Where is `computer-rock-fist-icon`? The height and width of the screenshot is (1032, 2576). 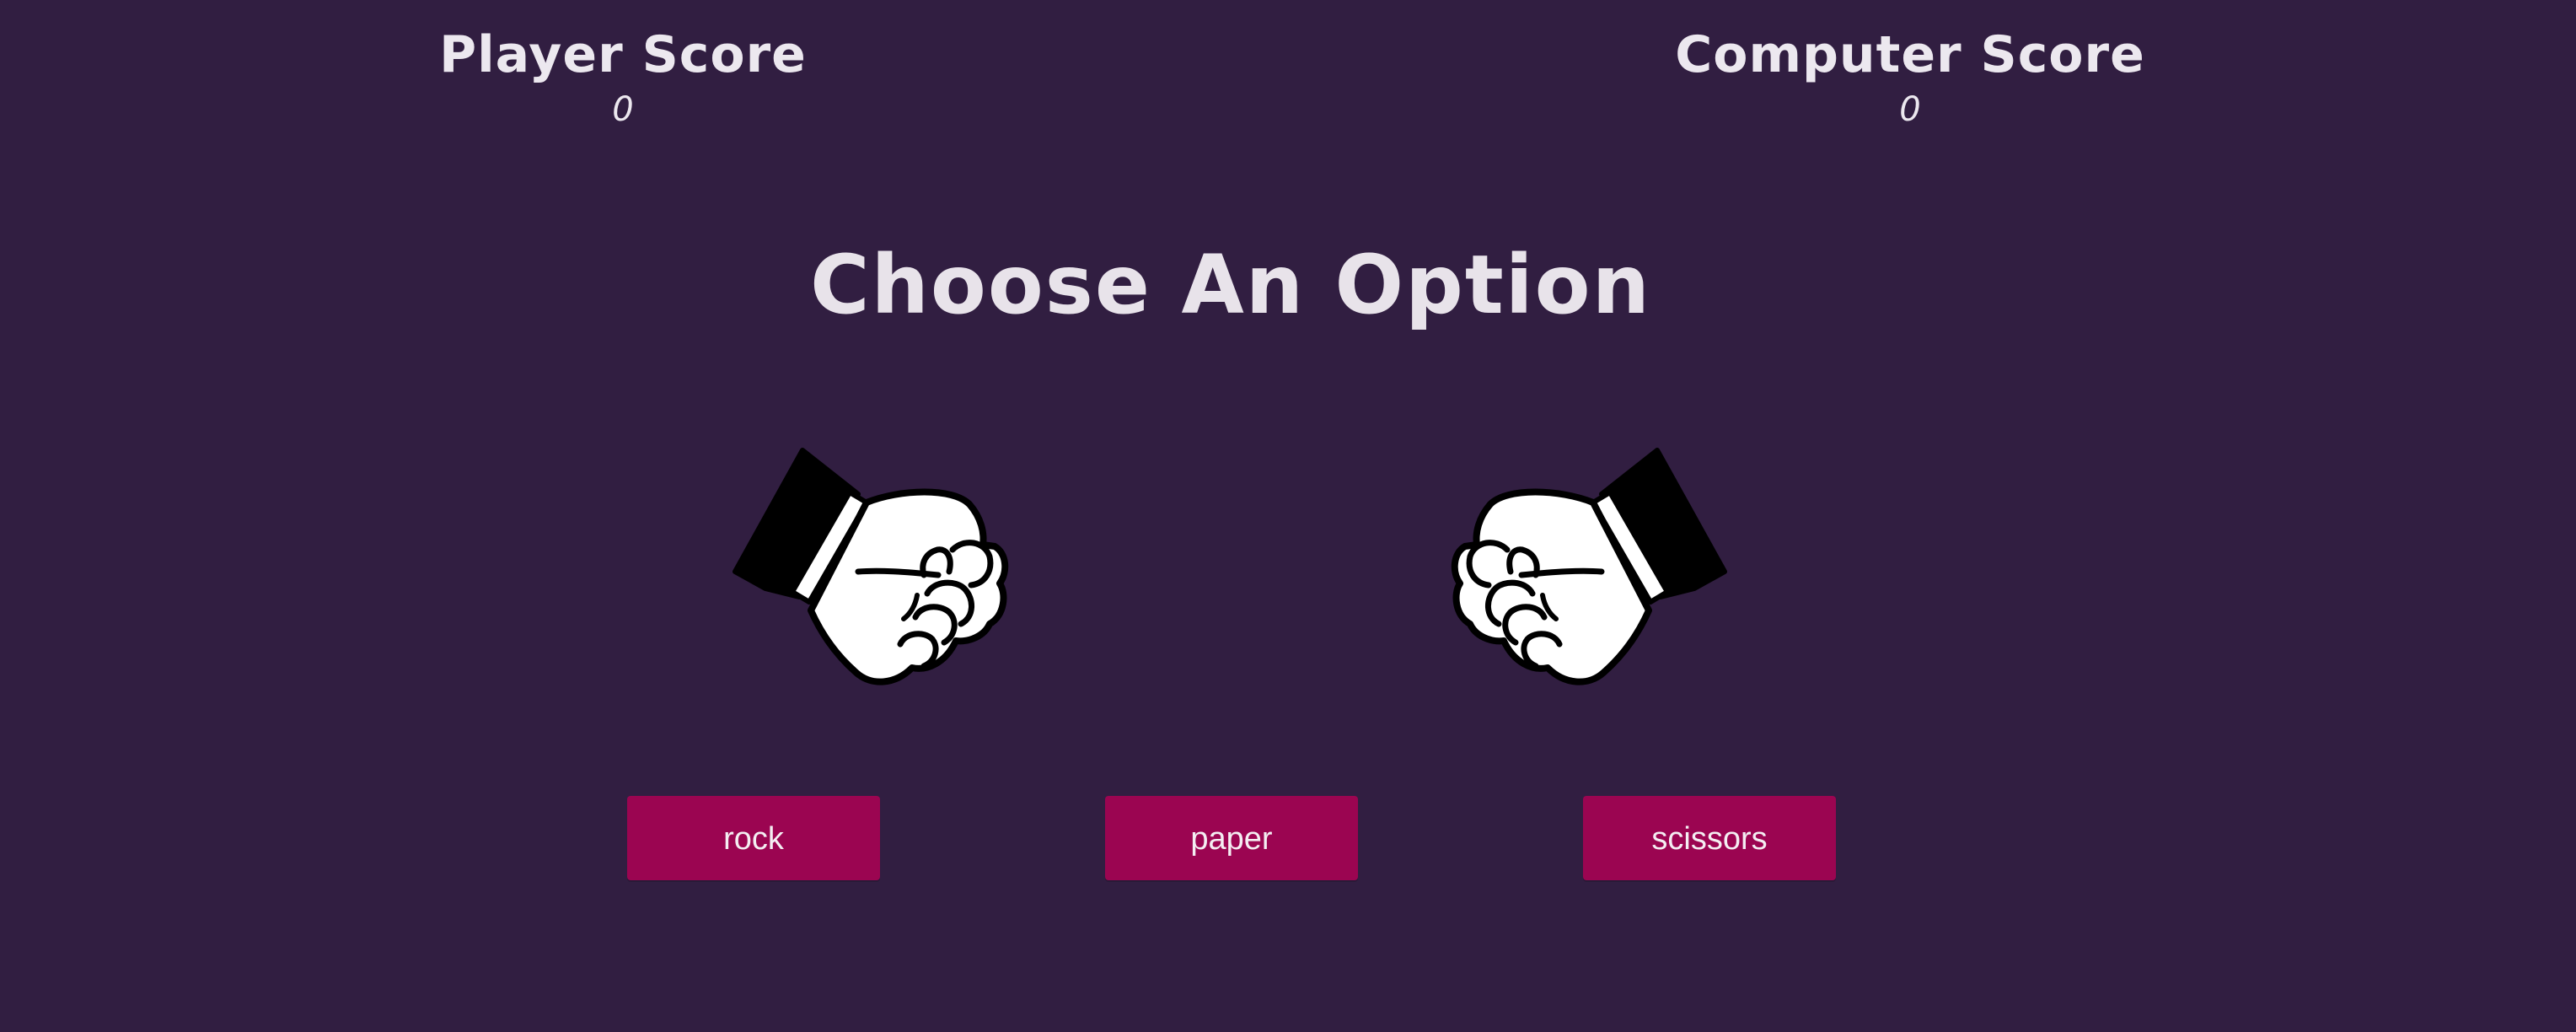 computer-rock-fist-icon is located at coordinates (1589, 566).